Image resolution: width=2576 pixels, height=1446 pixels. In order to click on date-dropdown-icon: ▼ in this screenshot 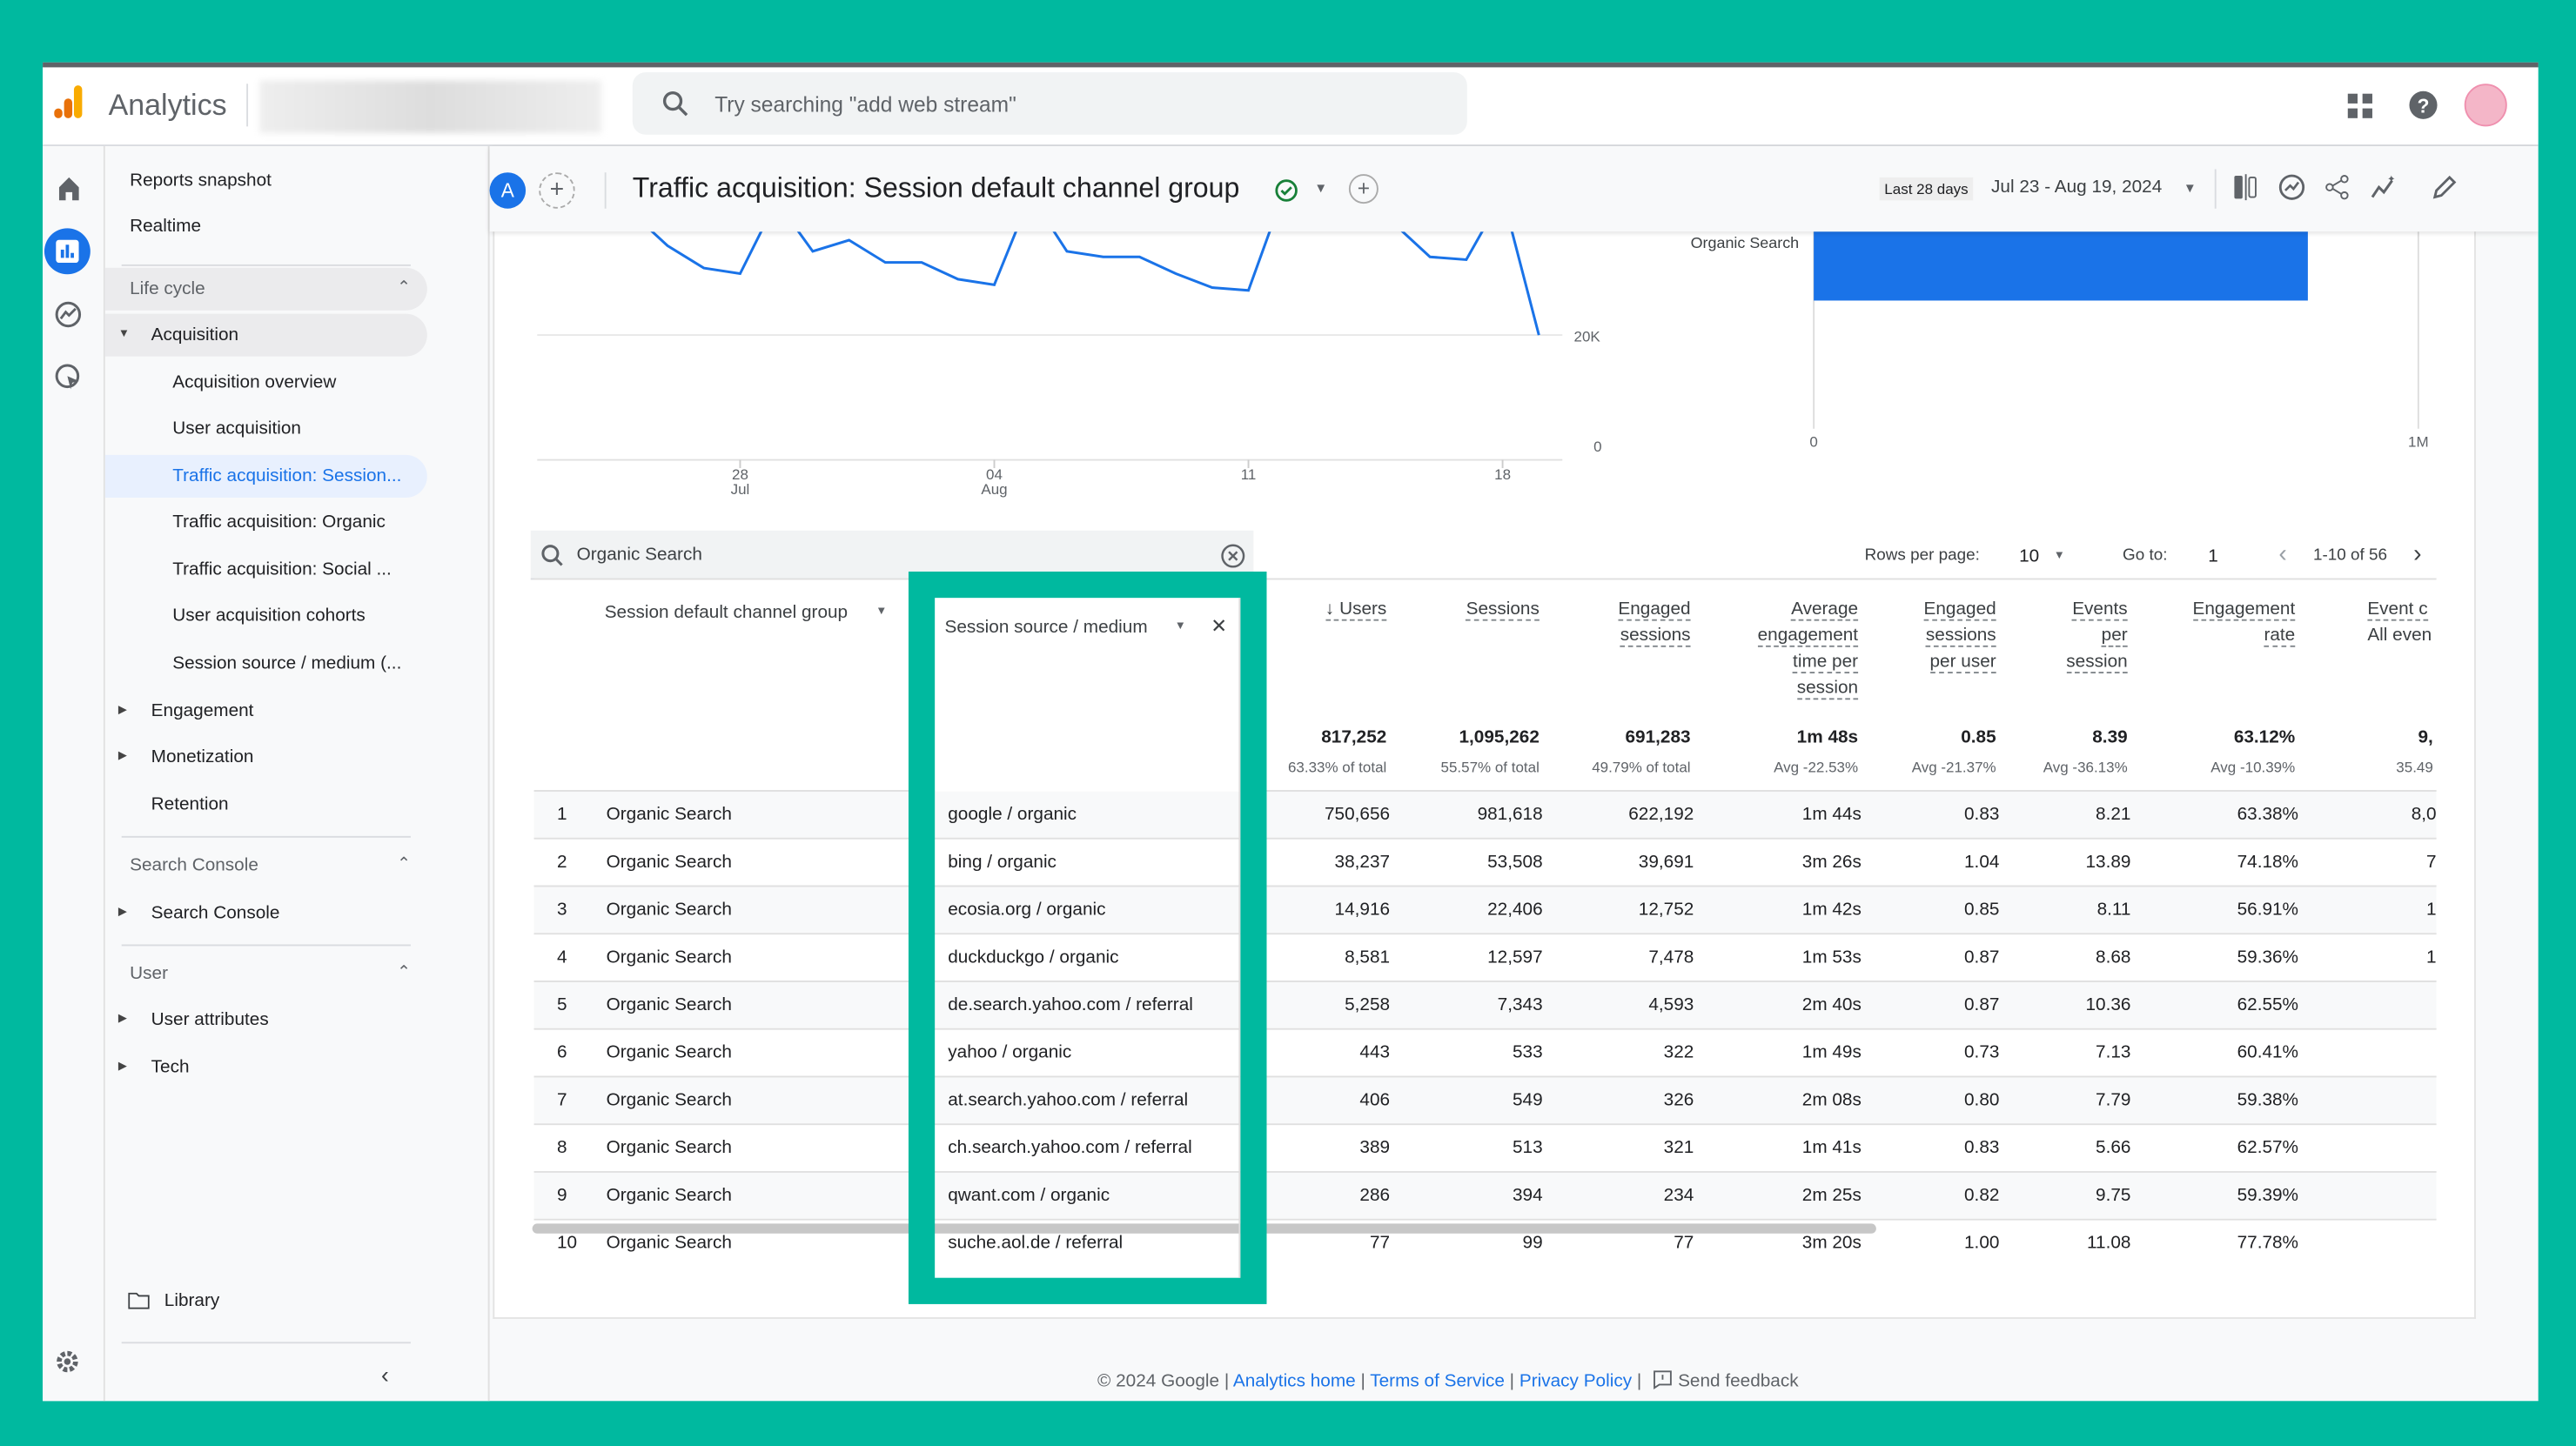, I will do `click(2190, 188)`.